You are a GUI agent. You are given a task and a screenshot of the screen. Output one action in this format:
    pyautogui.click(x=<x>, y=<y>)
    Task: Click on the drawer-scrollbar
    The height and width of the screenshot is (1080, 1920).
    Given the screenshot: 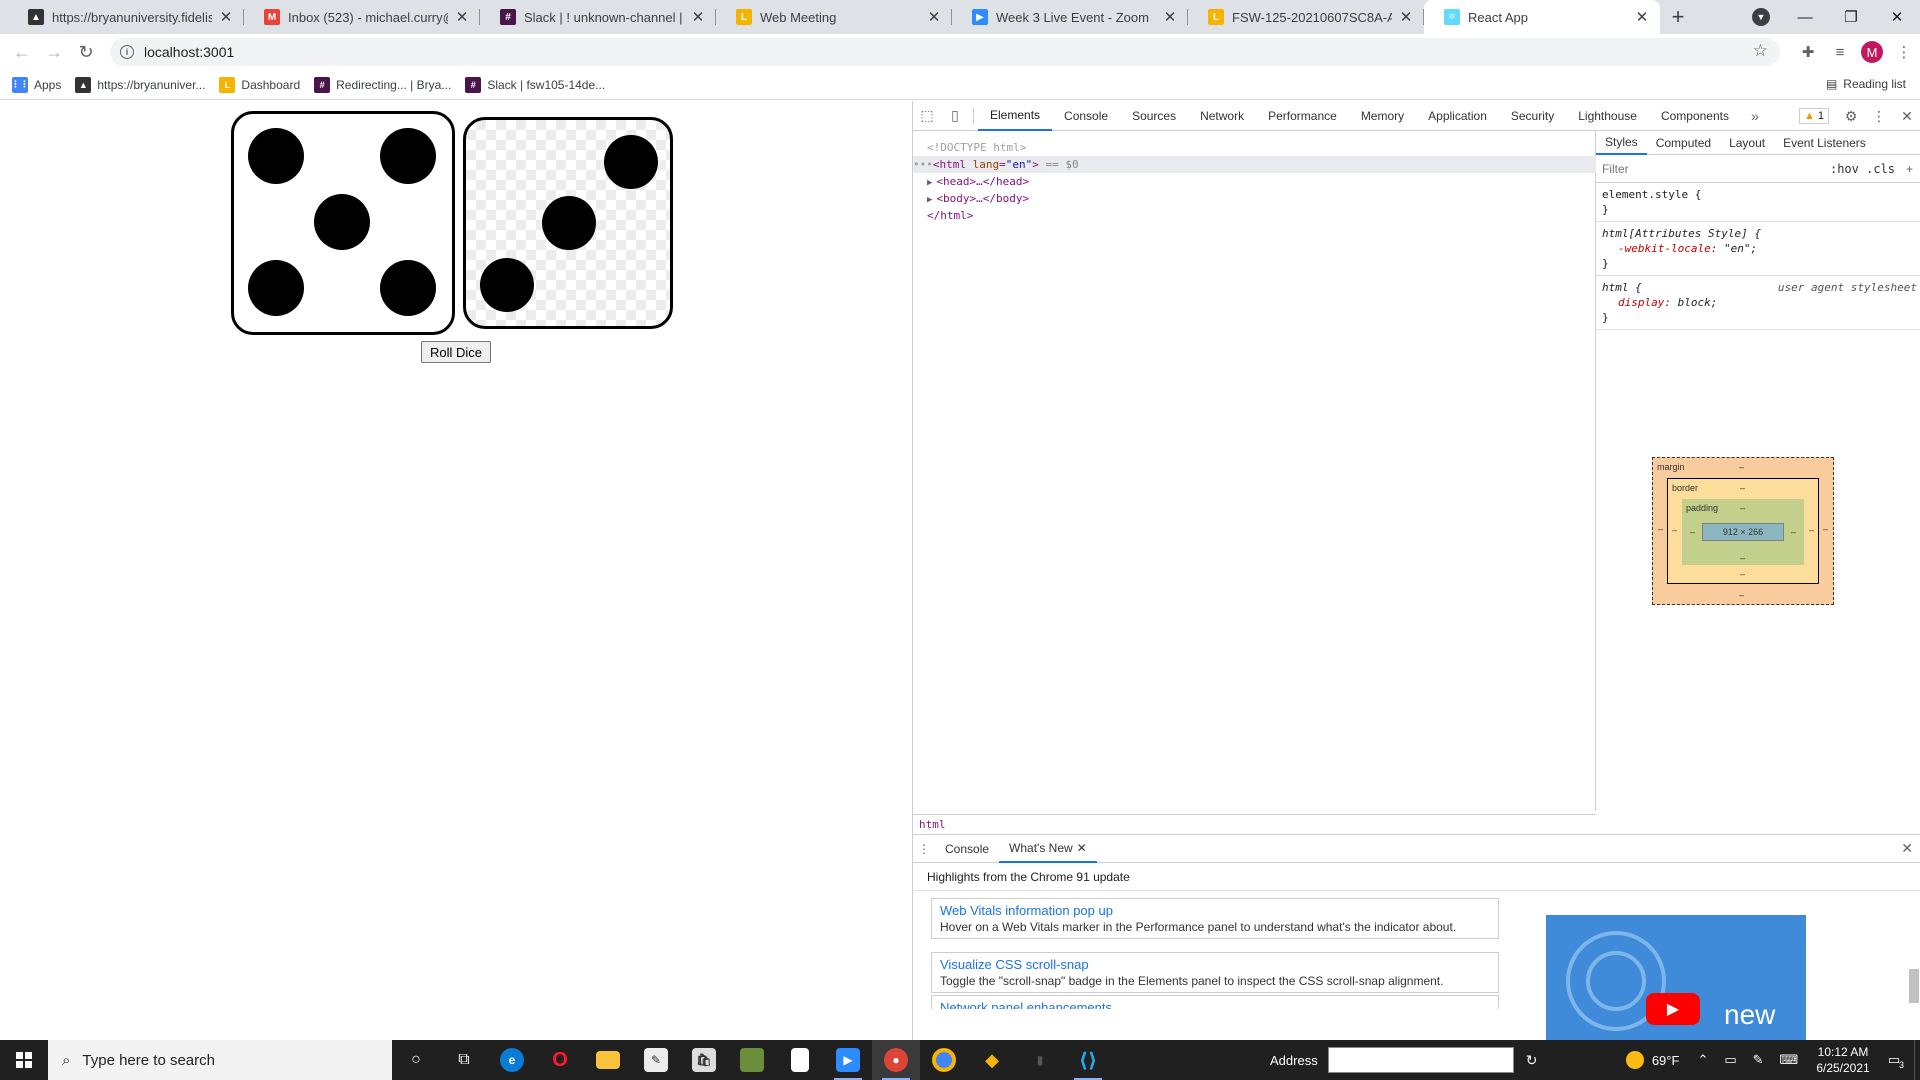 What is the action you would take?
    pyautogui.click(x=1914, y=997)
    